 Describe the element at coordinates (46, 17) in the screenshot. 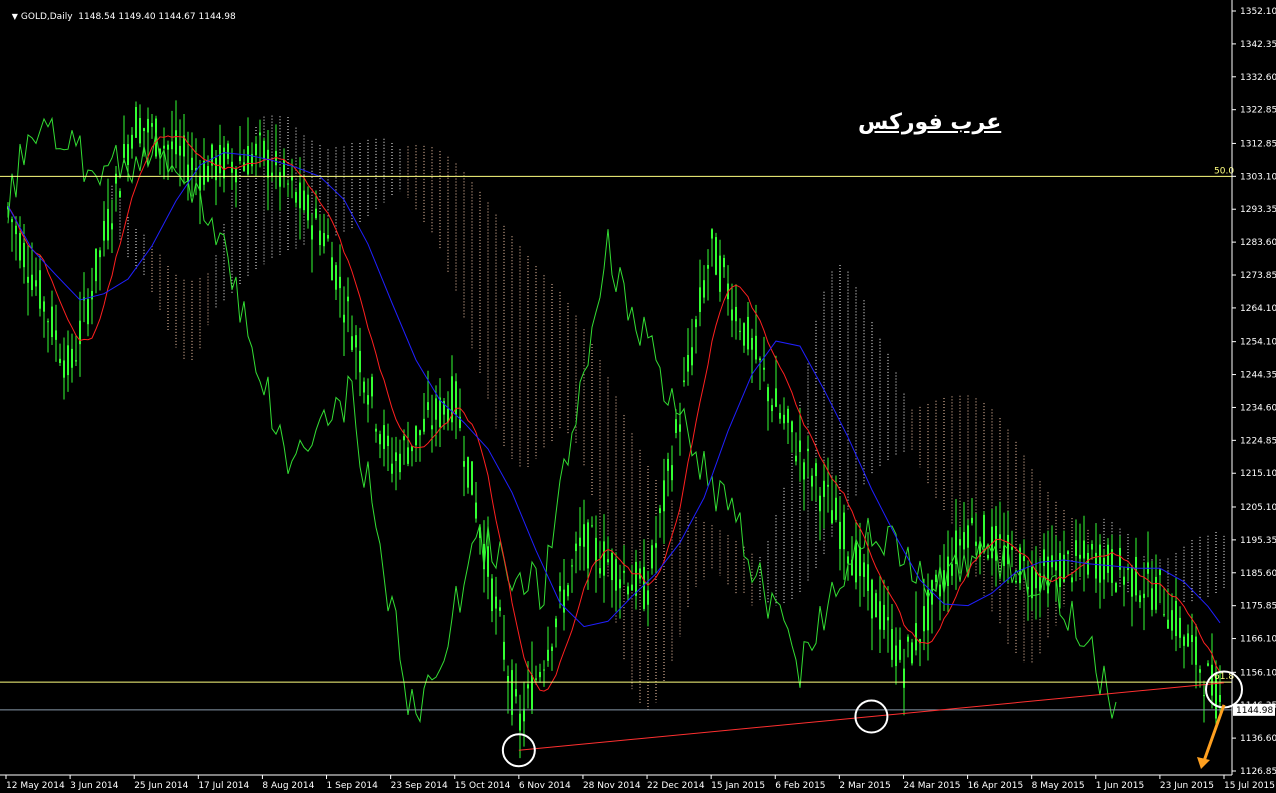

I see `symbol-name: GOLD,Daily` at that location.